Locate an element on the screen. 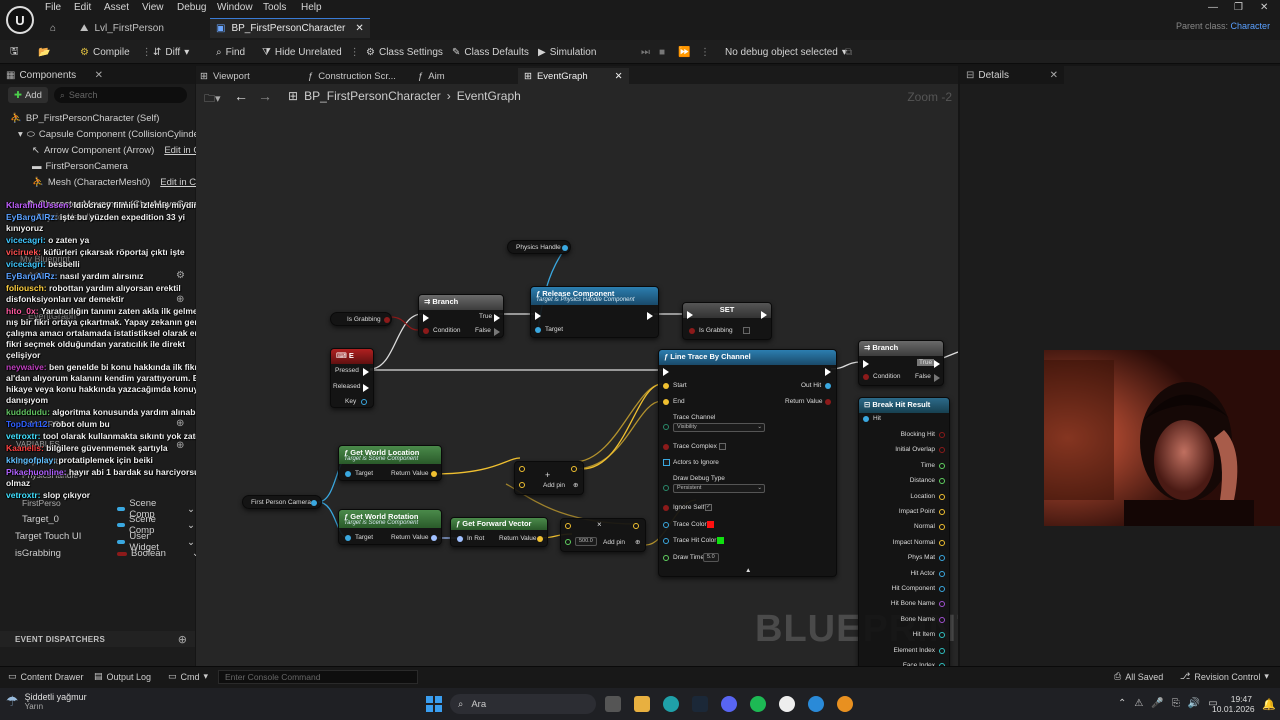 The image size is (1280, 720). frame-step-icon: ⏩ is located at coordinates (684, 52).